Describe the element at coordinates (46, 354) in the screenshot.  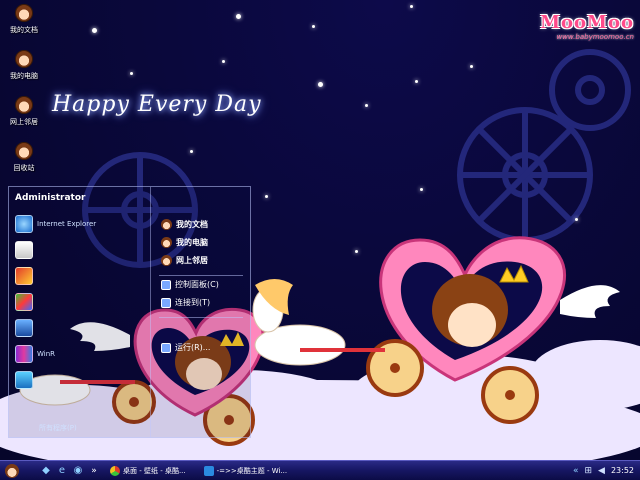
I see `pinned-program-label: WinR` at that location.